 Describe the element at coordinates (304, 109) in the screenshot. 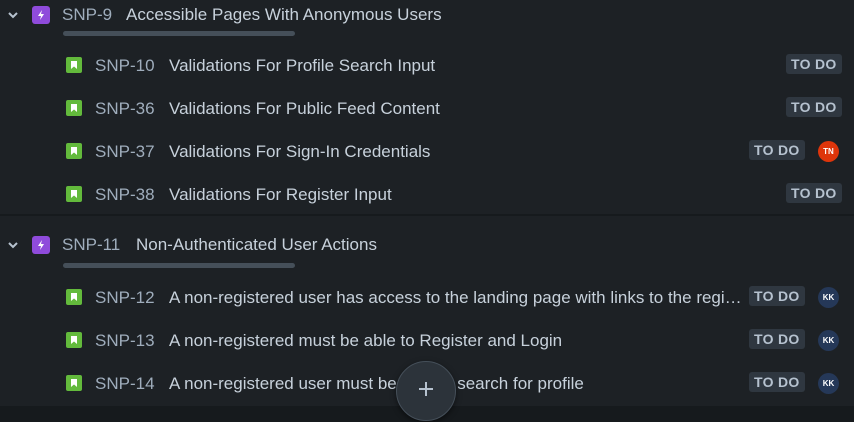

I see `issue-title: Validations For Public Feed Content` at that location.